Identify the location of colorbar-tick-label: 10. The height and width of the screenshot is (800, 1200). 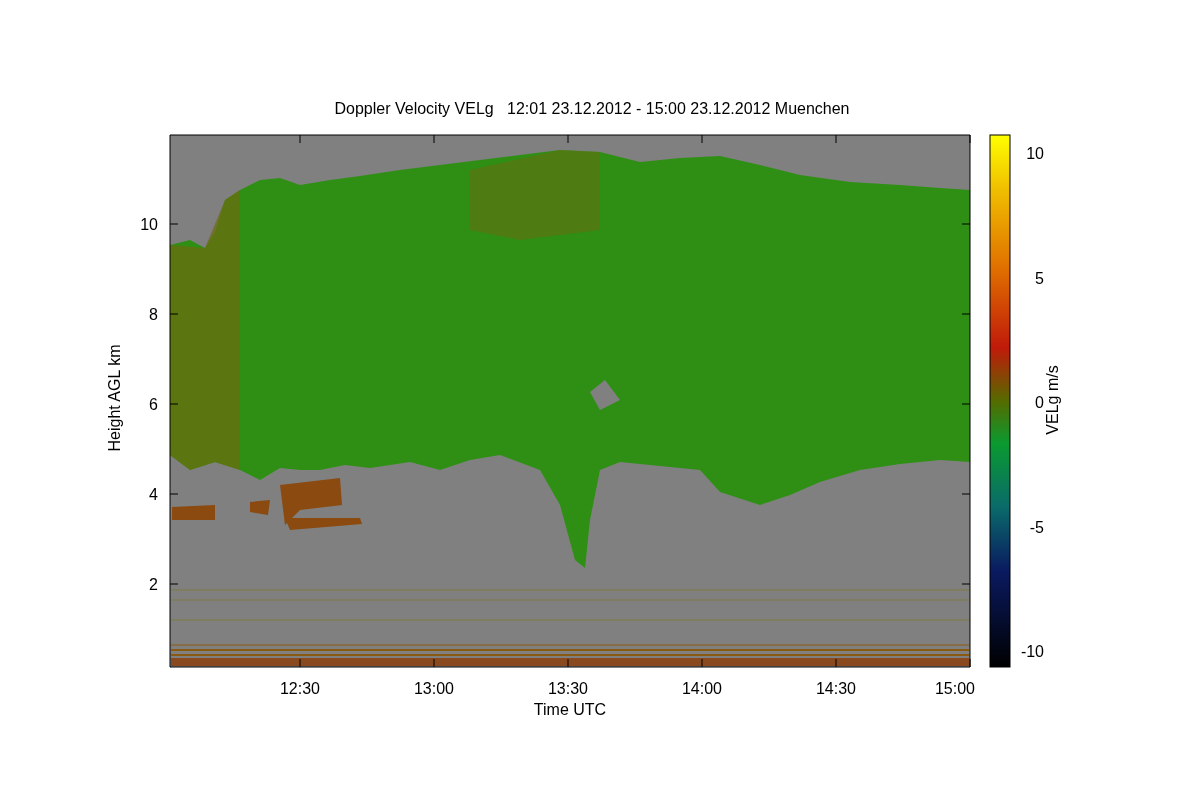
(1035, 153).